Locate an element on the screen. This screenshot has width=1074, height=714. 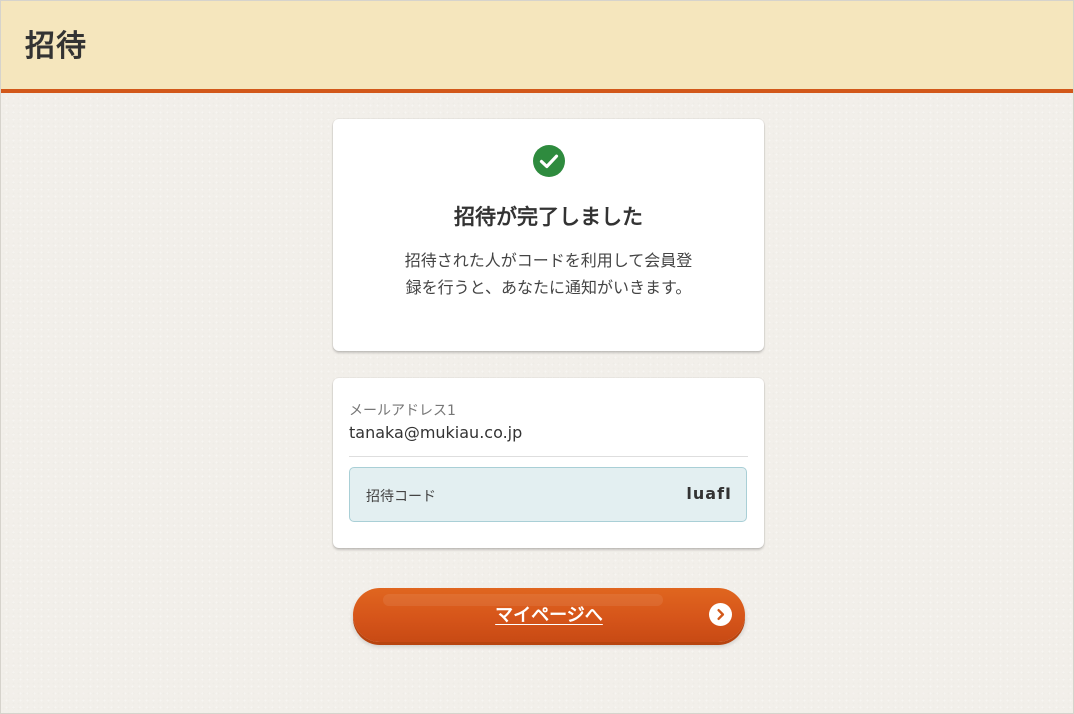
page-title: 招待 is located at coordinates (56, 46).